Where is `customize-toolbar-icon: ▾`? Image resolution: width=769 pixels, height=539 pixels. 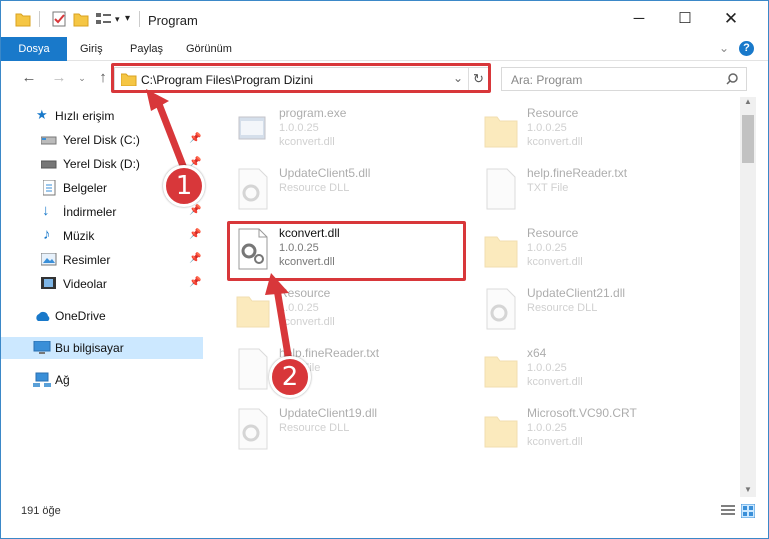
customize-toolbar-icon: ▾ is located at coordinates (127, 22).